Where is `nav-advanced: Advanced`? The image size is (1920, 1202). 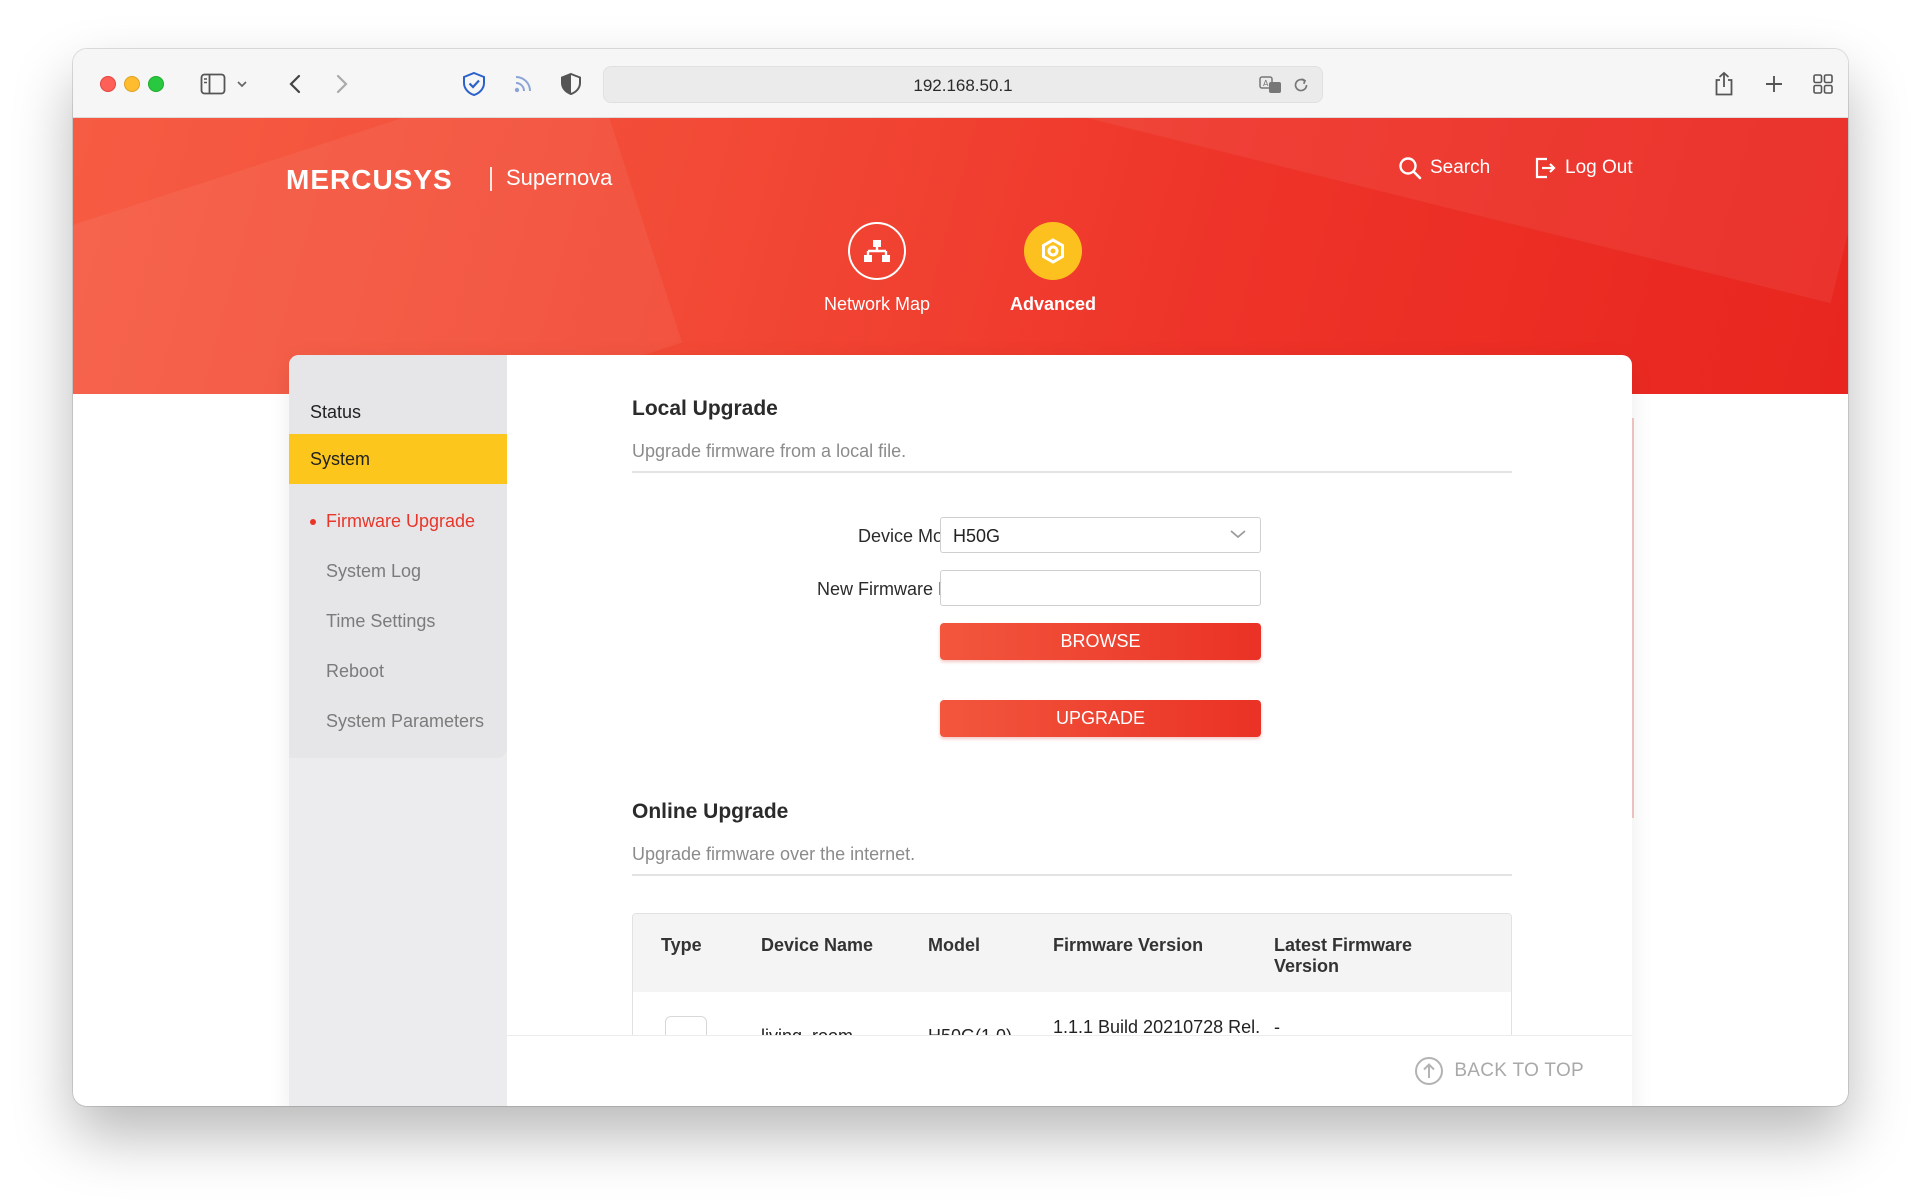 nav-advanced: Advanced is located at coordinates (1053, 268).